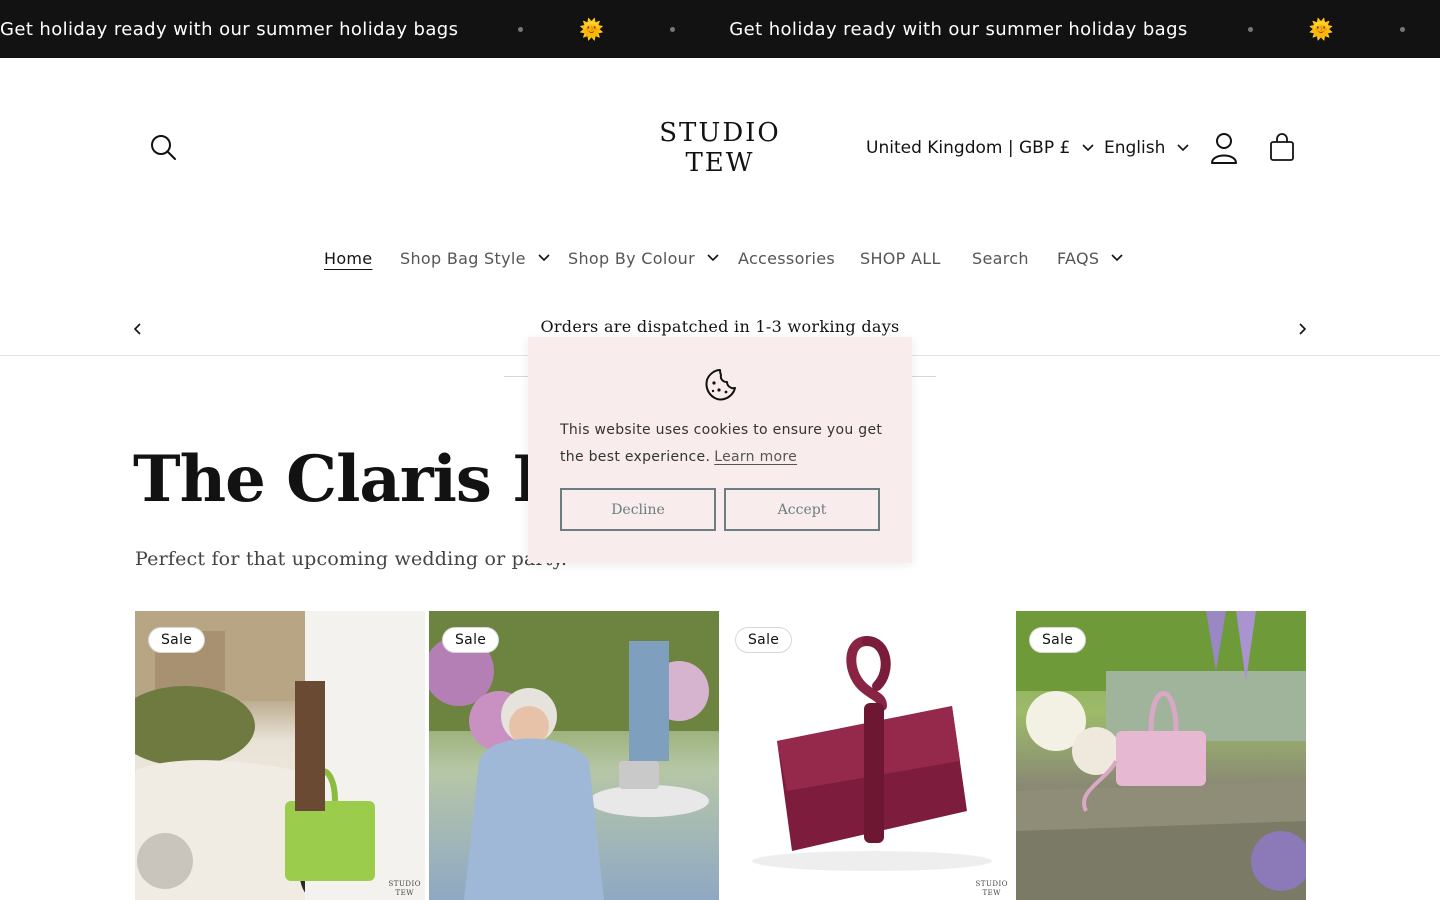 The width and height of the screenshot is (1440, 900). I want to click on nav-item-label: Home, so click(348, 258).